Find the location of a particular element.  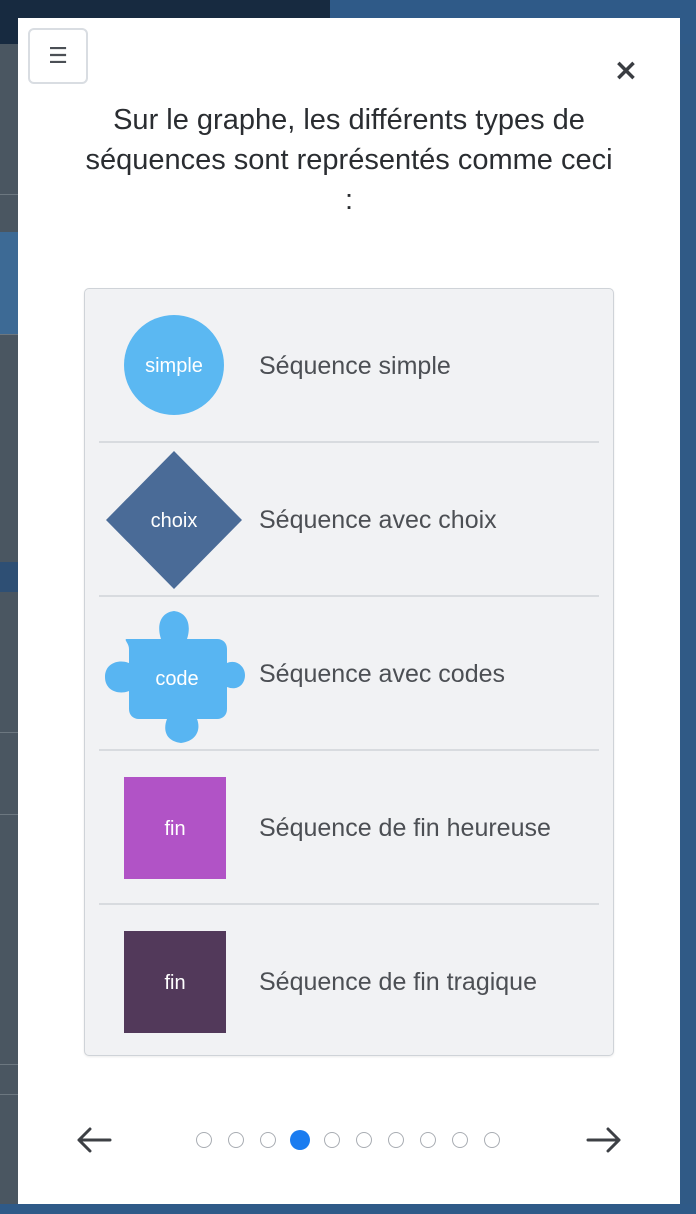

circle-shape-icon: simple is located at coordinates (174, 365).